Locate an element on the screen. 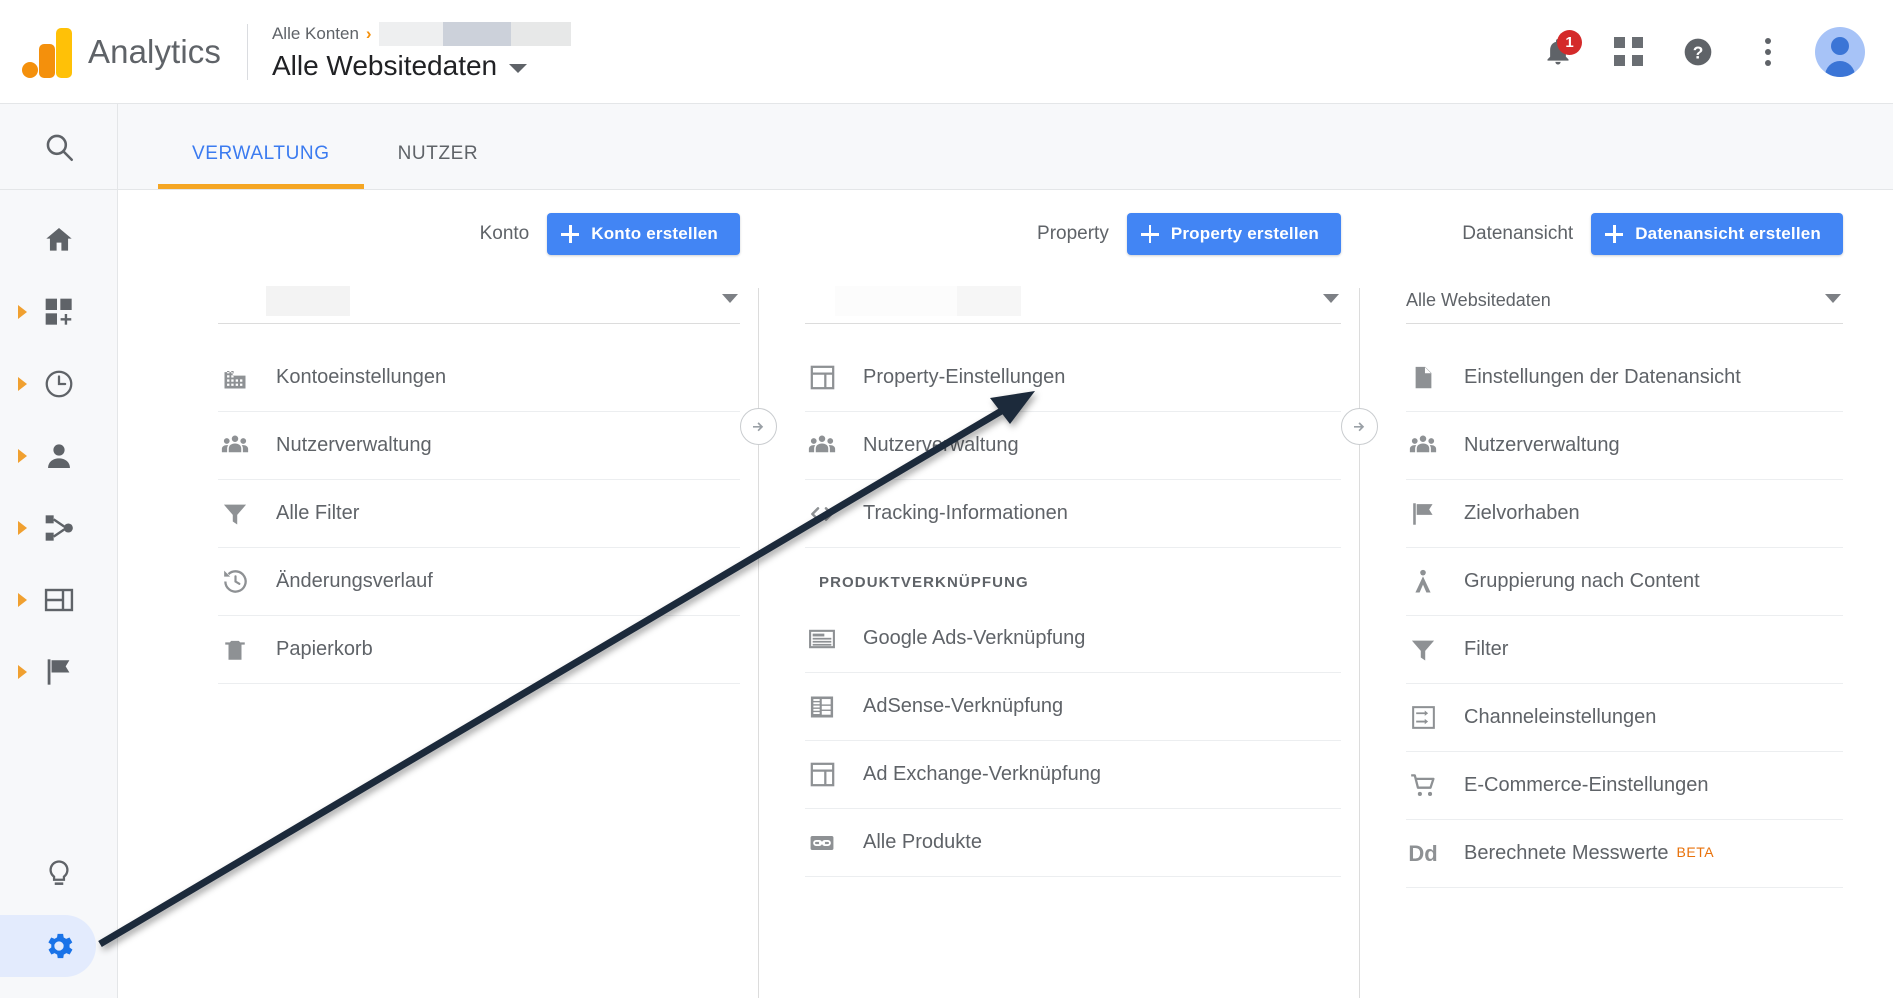  menu-item-label: Änderungsverlauf is located at coordinates (354, 581).